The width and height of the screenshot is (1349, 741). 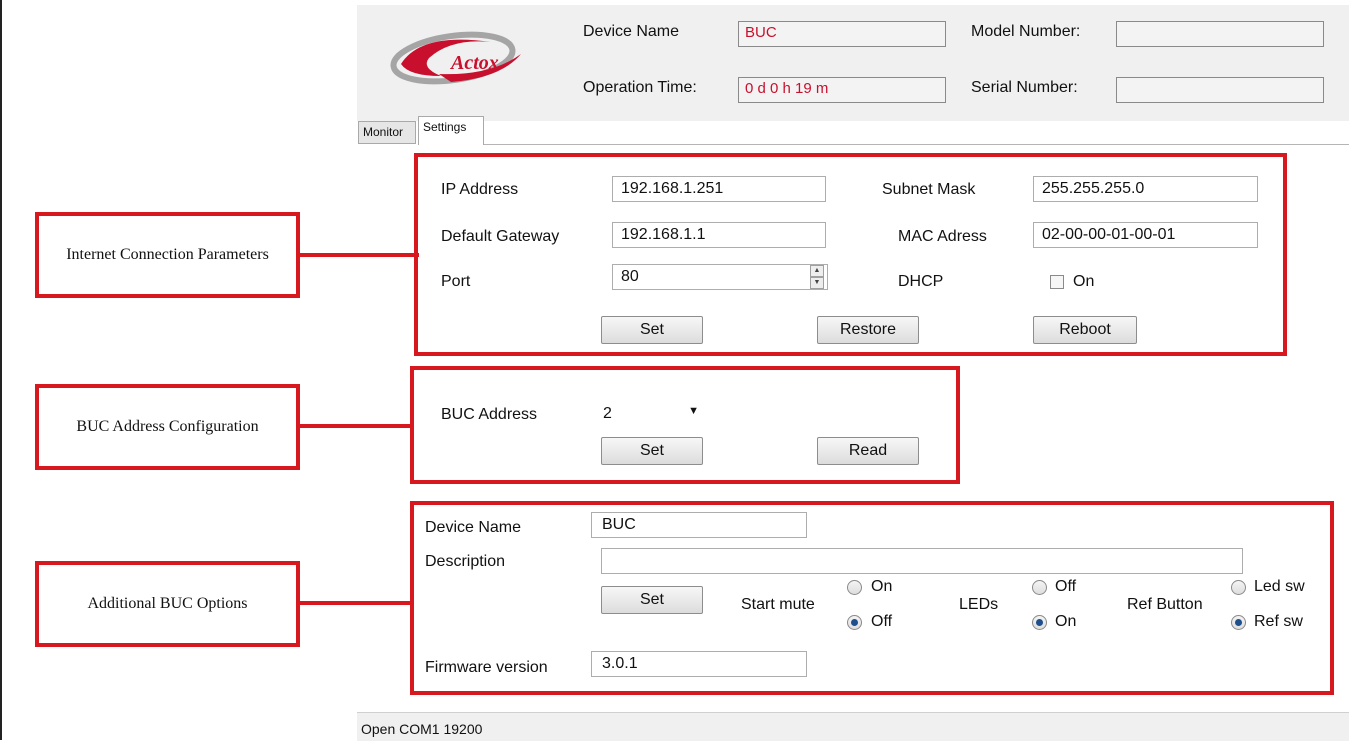 I want to click on buc-address-label: BUC Address, so click(x=489, y=414).